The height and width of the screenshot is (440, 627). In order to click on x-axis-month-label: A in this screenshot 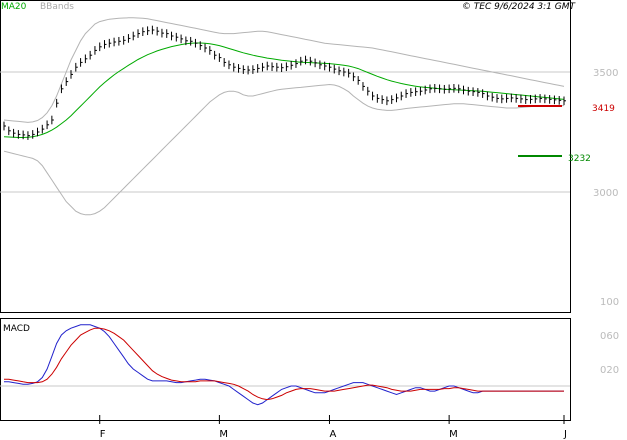, I will do `click(332, 434)`.